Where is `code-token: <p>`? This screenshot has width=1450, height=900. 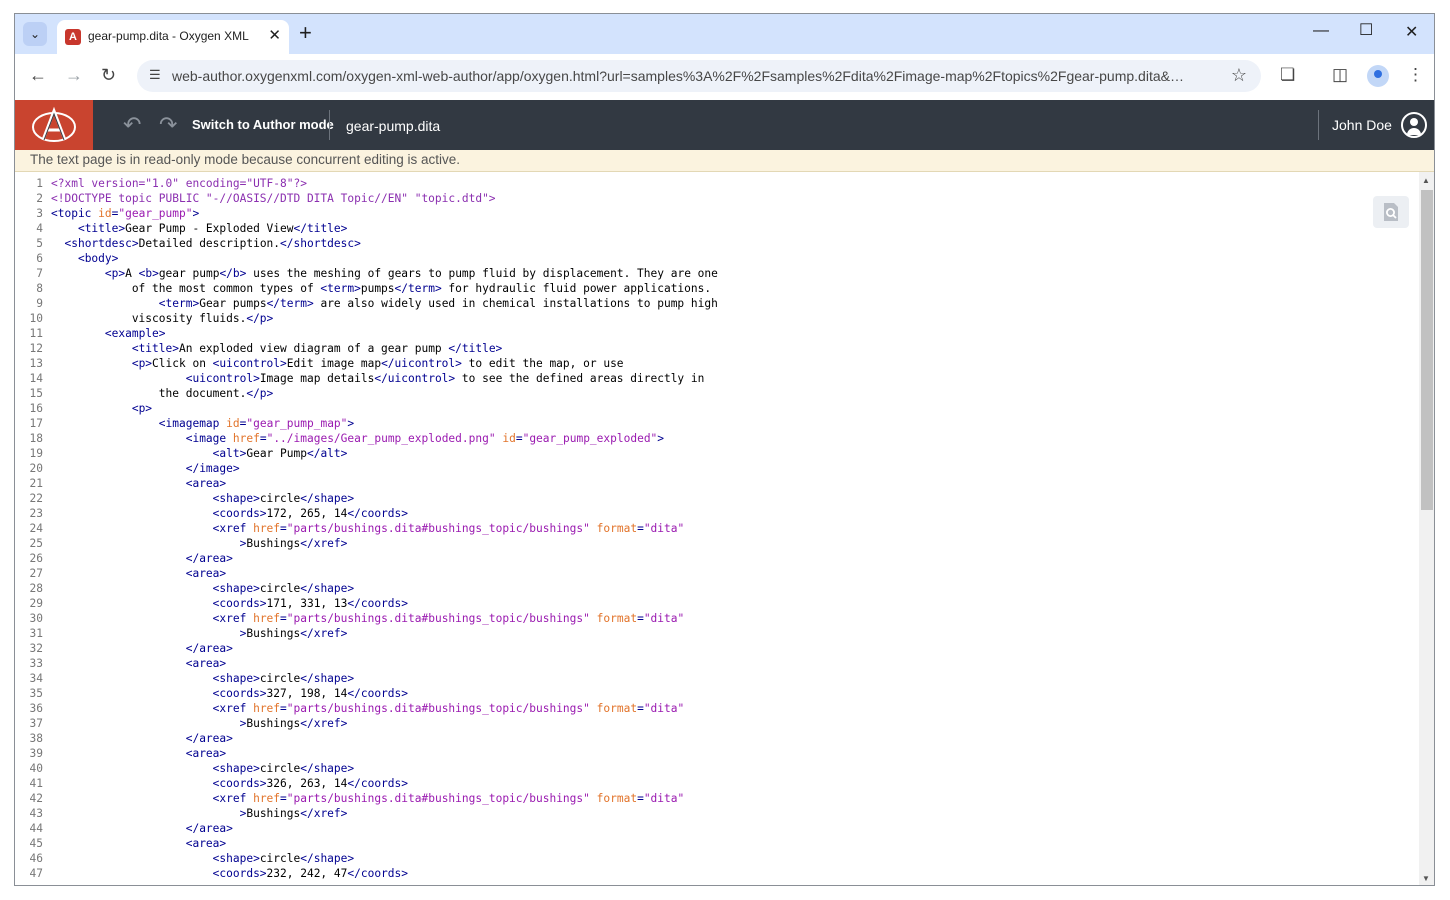 code-token: <p> is located at coordinates (115, 273).